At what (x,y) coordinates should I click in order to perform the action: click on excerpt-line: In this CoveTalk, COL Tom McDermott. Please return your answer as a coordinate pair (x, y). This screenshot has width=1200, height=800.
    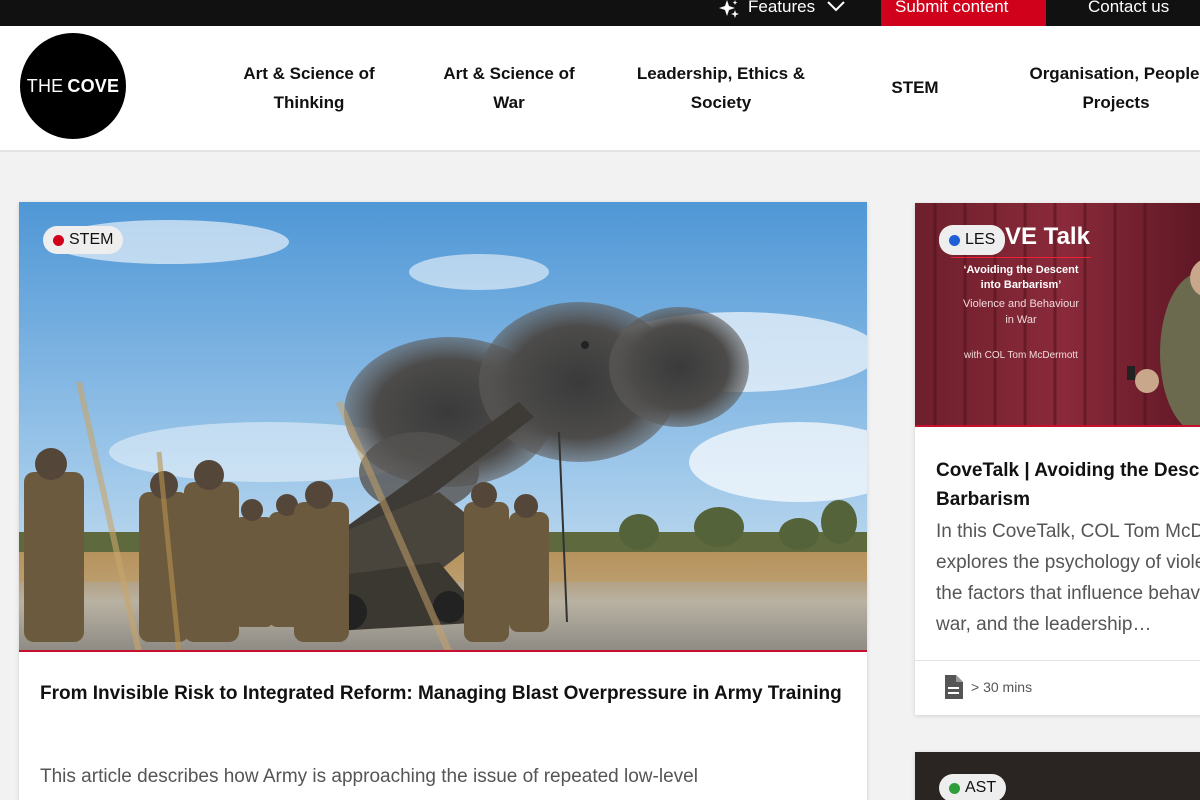
    Looking at the image, I should click on (1068, 531).